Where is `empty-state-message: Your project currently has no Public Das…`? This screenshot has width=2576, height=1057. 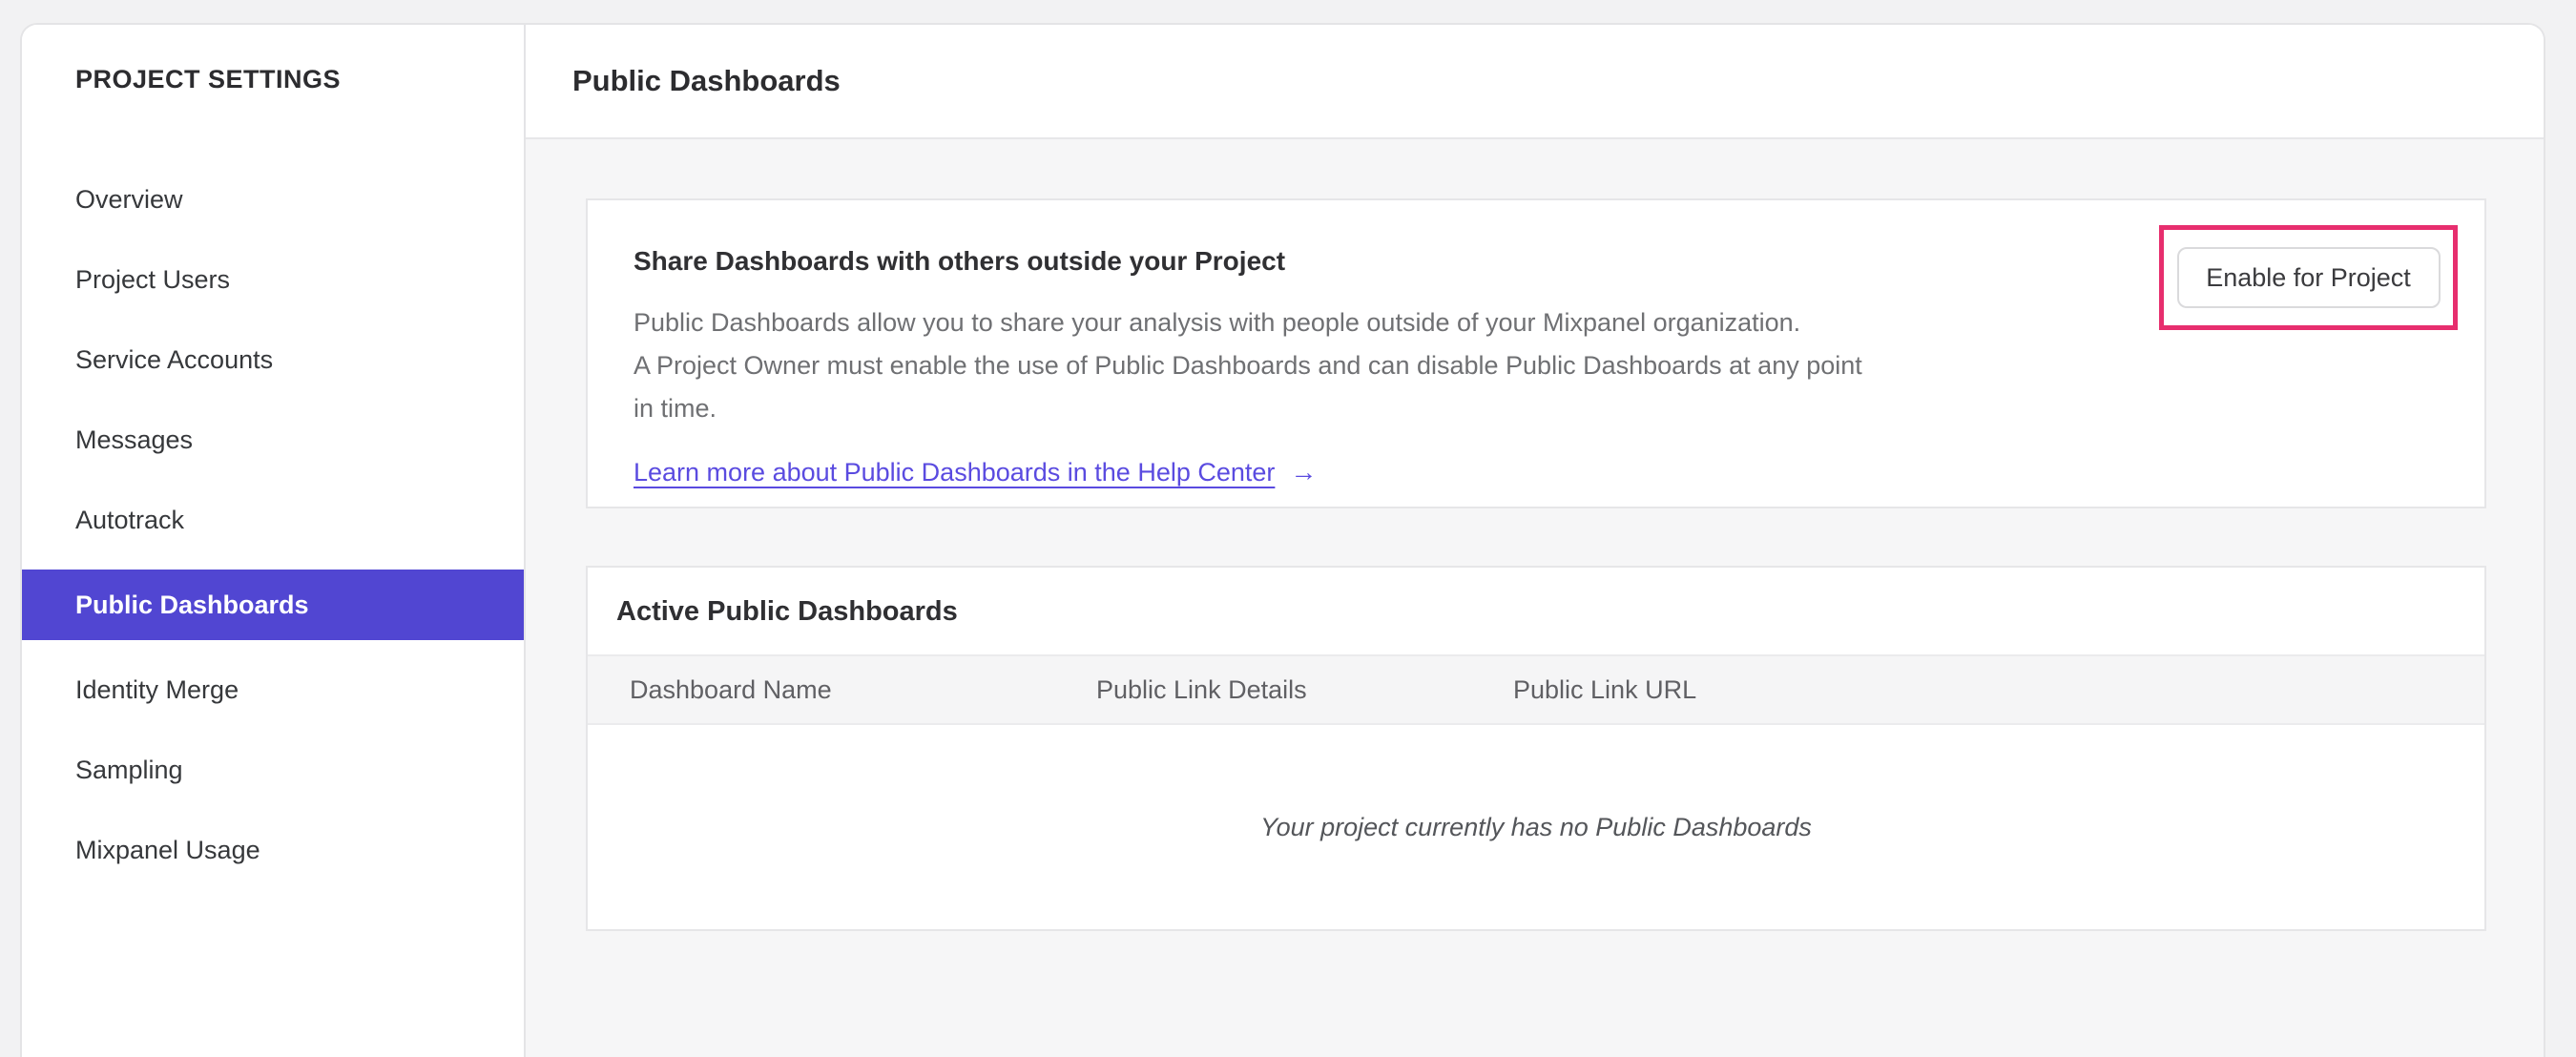
empty-state-message: Your project currently has no Public Das… is located at coordinates (1536, 826).